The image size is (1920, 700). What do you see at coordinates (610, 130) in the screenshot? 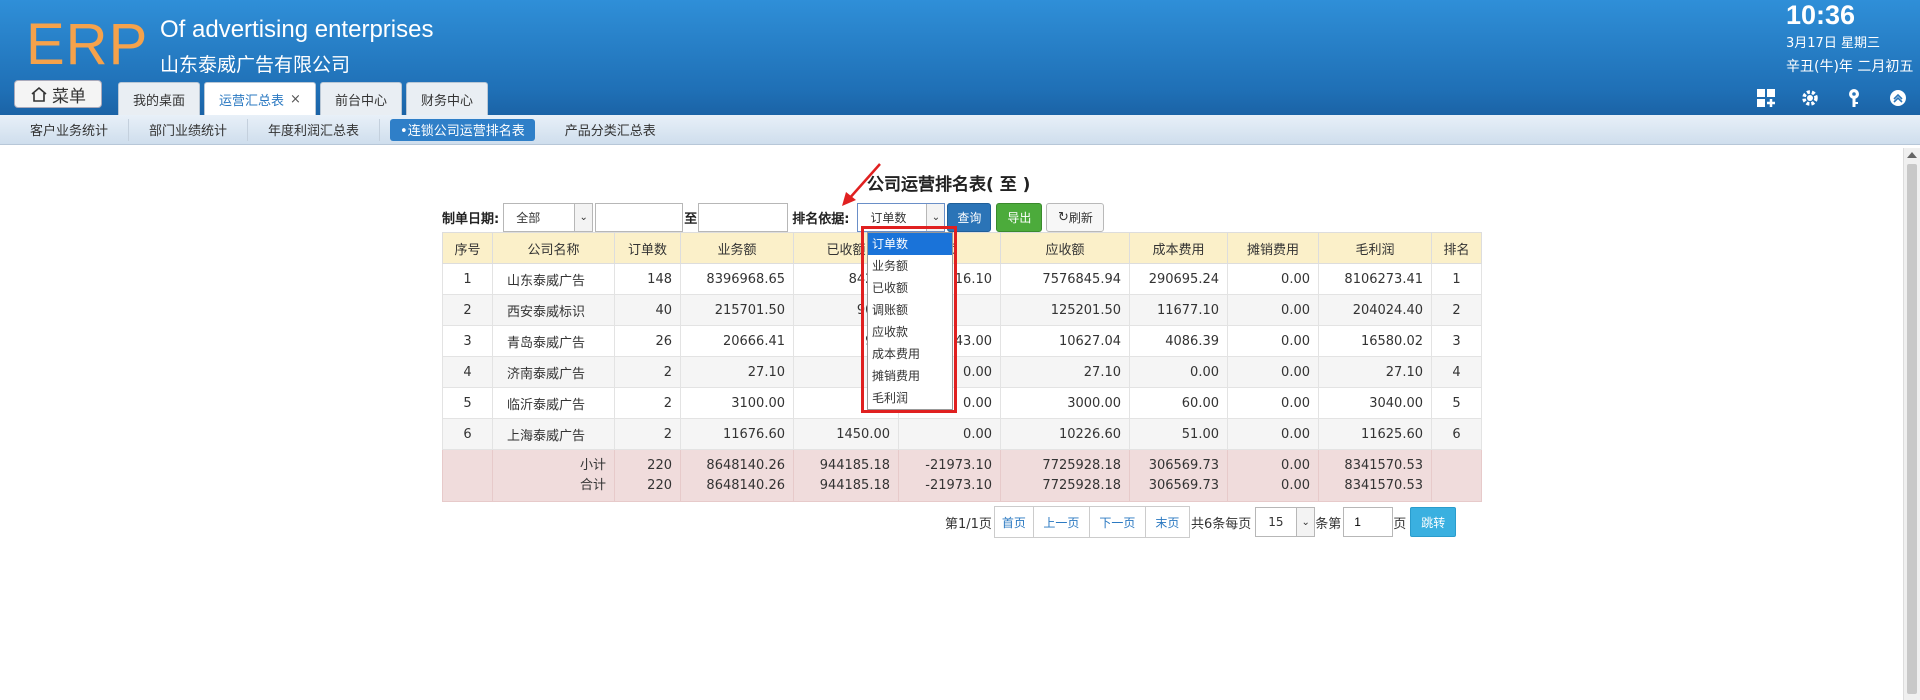
I see `subnav-product-summary: 产品分类汇总表` at bounding box center [610, 130].